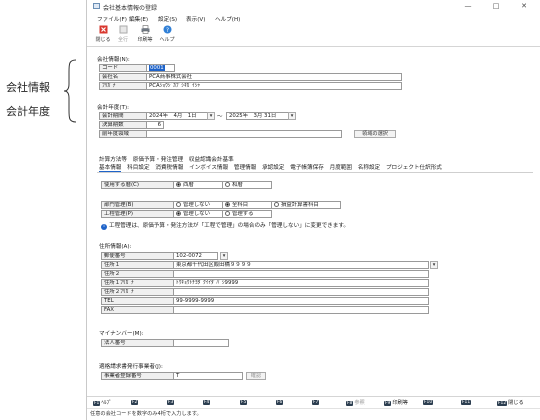 The height and width of the screenshot is (420, 540). I want to click on postal-code-label: 郵便番号, so click(137, 256).